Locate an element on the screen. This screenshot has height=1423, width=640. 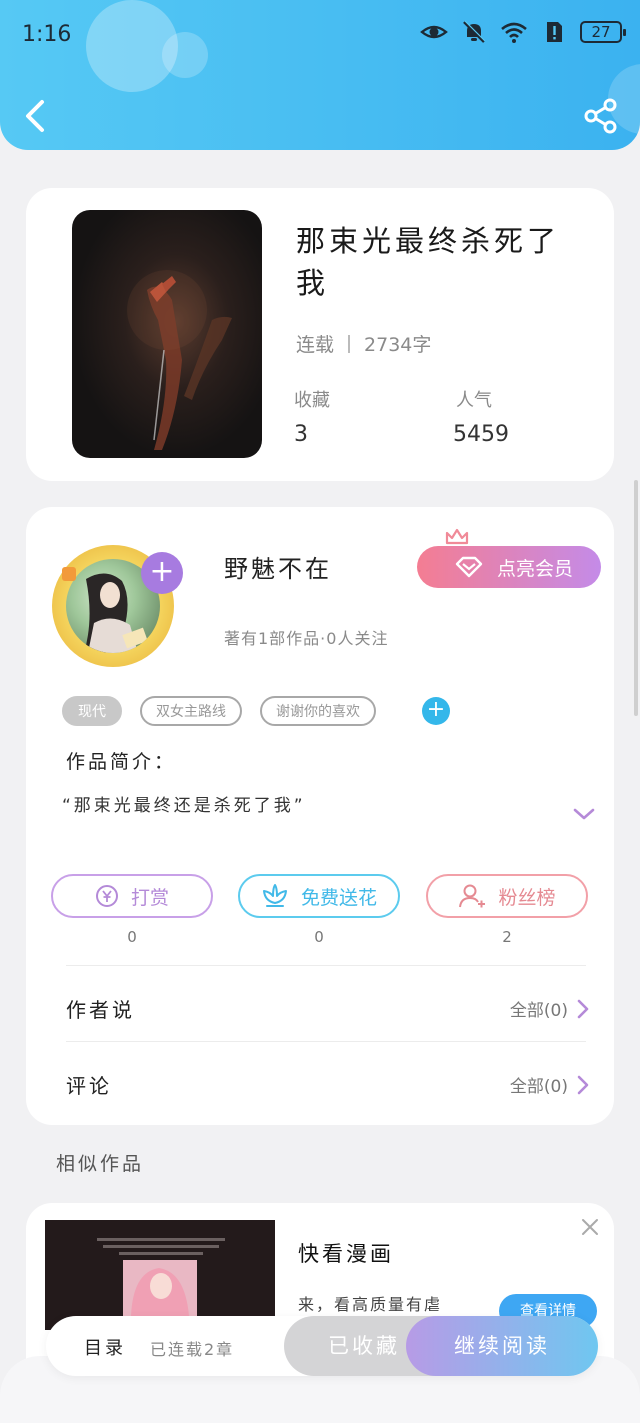
status-time: 1:16 is located at coordinates (47, 34).